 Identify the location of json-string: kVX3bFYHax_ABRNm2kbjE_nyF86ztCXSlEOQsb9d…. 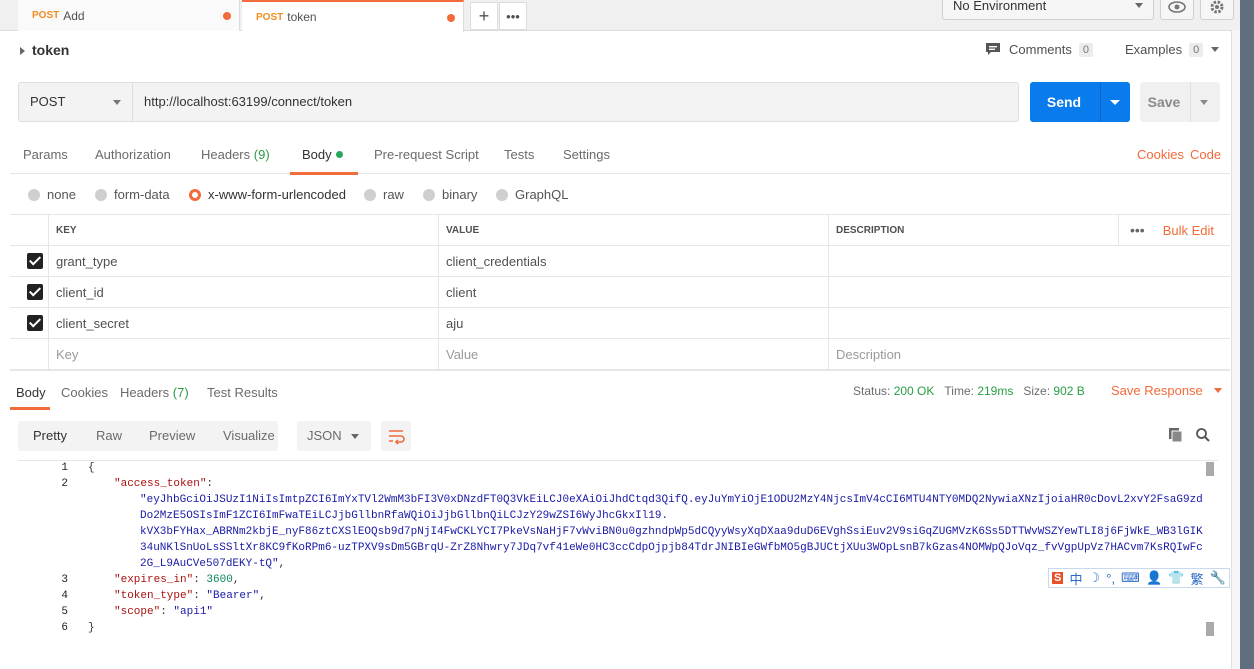
(671, 532).